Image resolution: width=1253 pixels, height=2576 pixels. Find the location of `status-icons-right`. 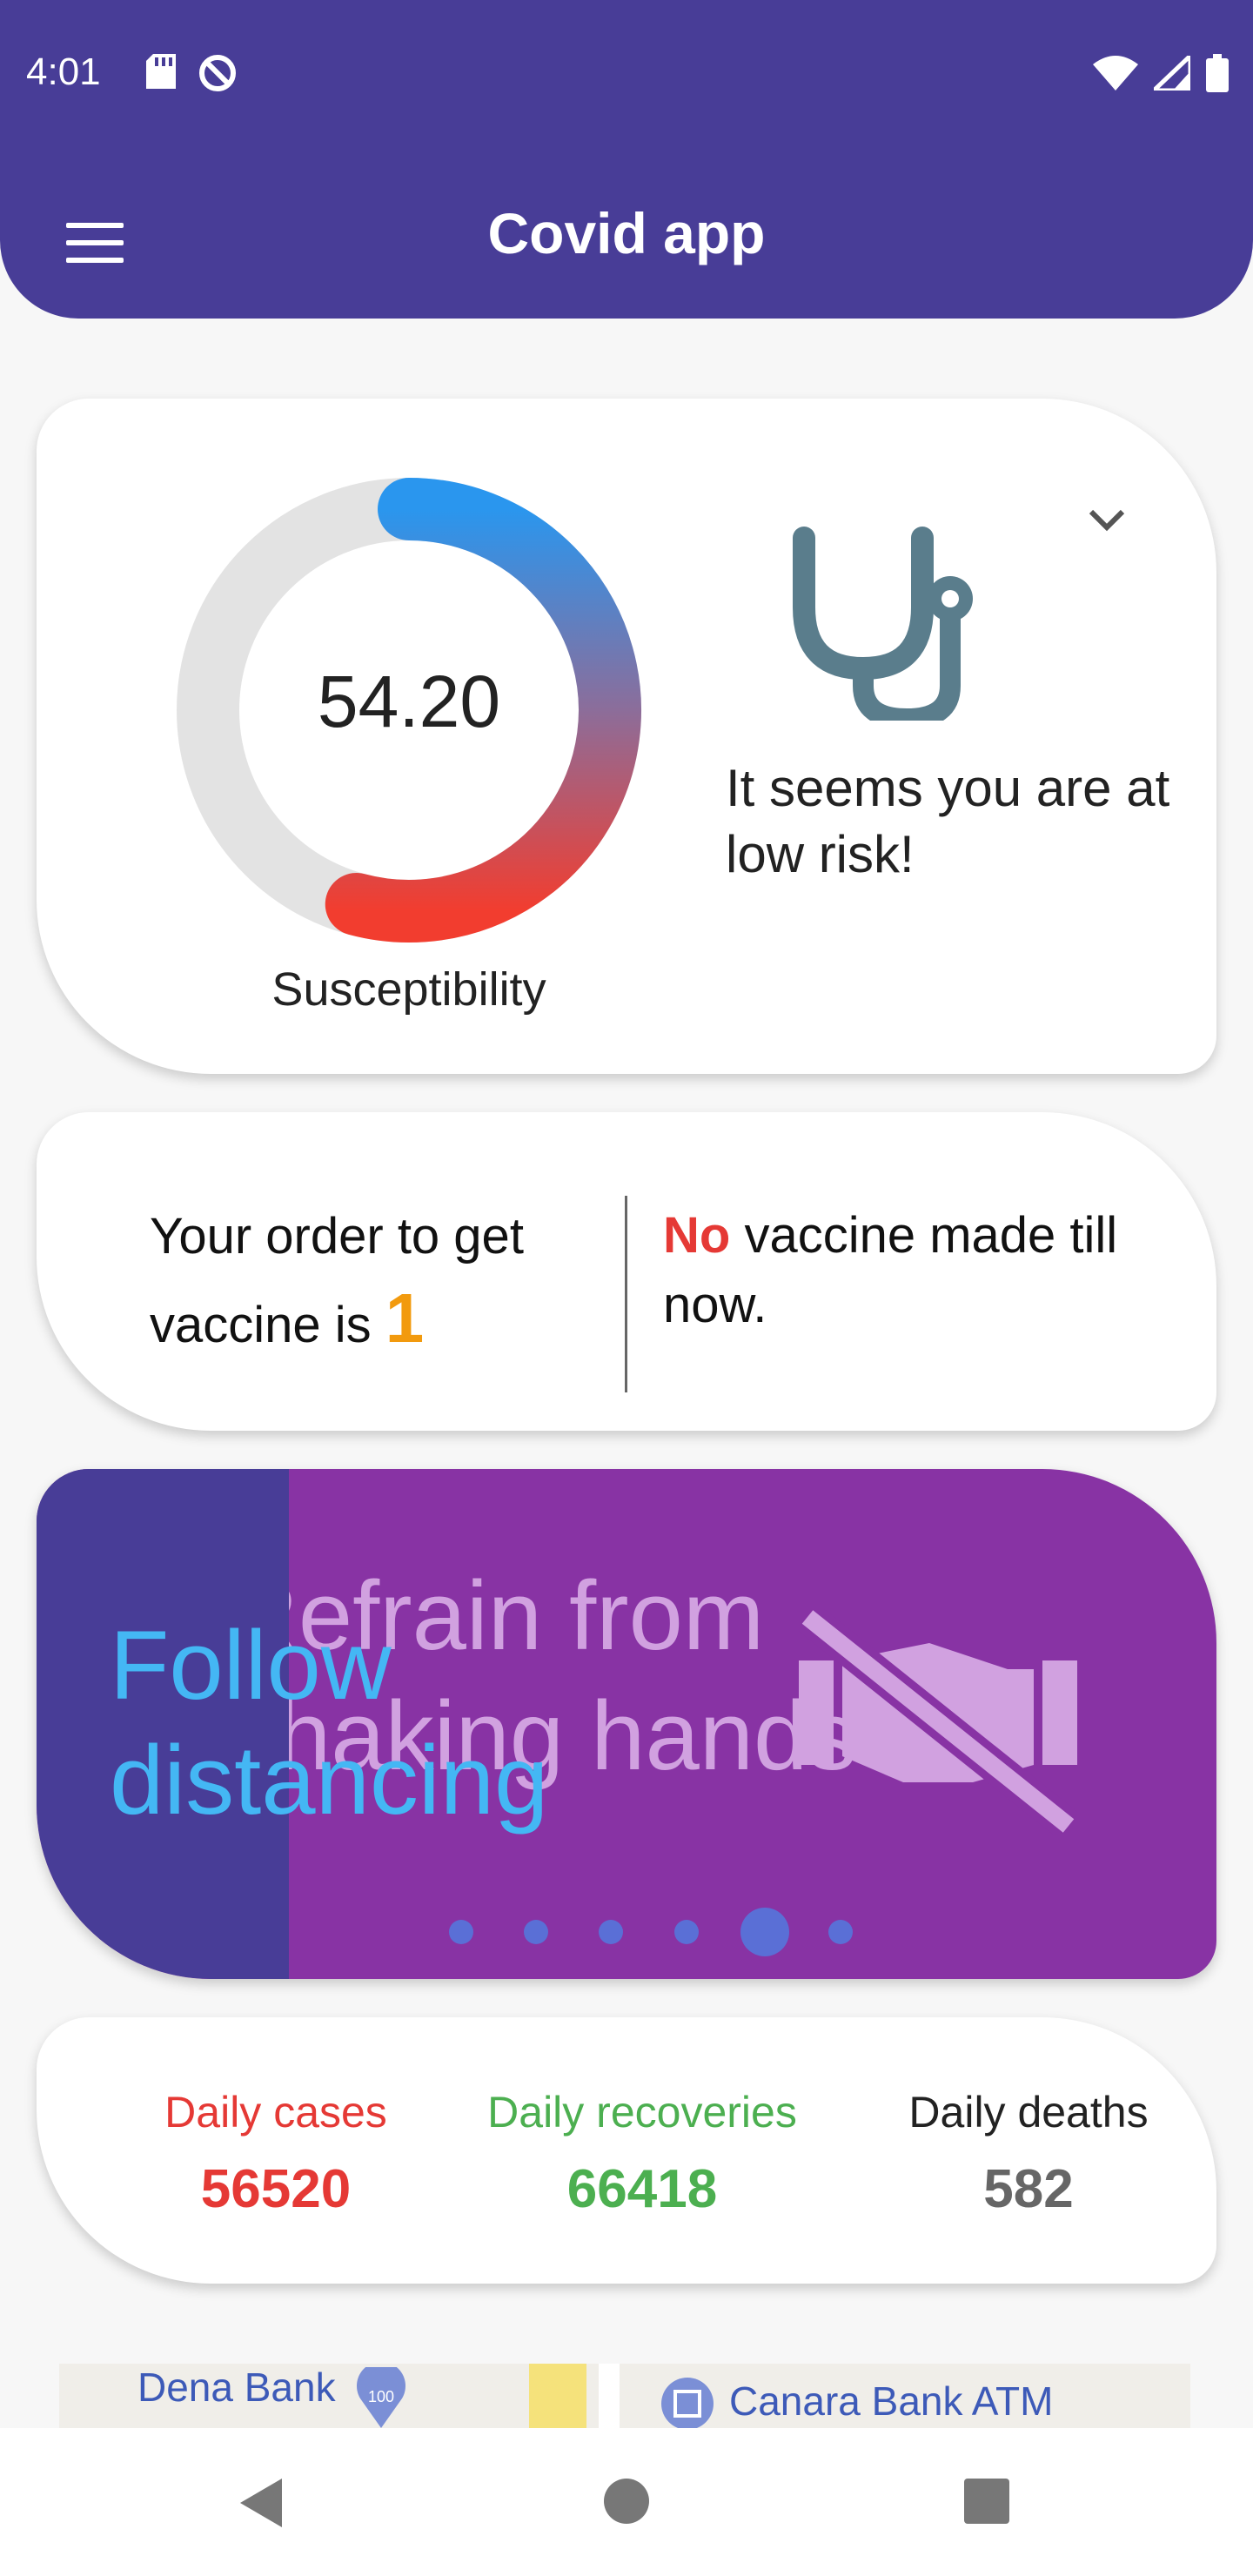

status-icons-right is located at coordinates (1161, 73).